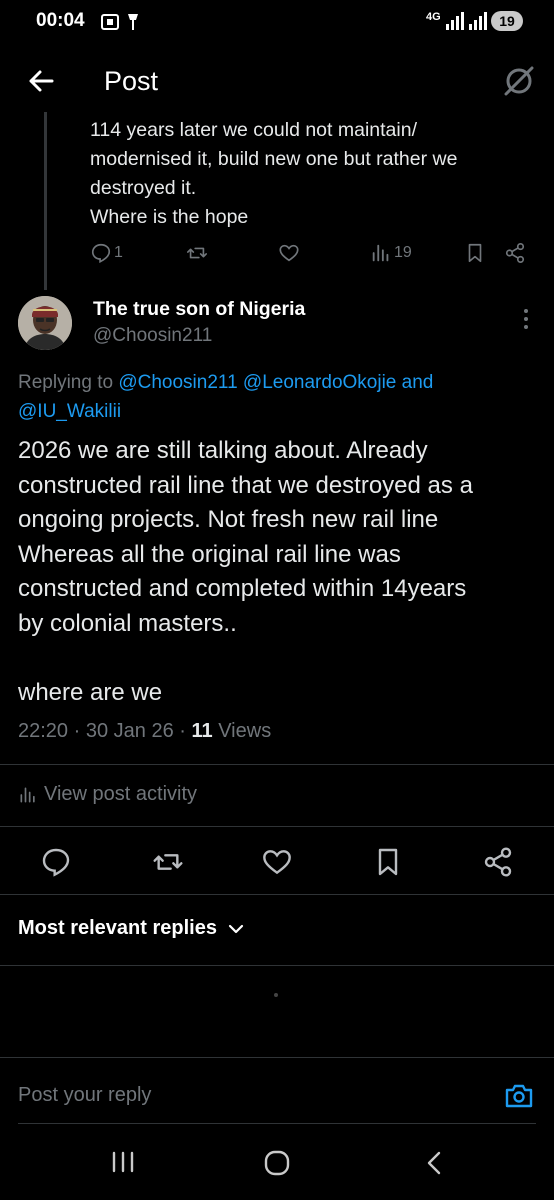 This screenshot has height=1200, width=554. I want to click on recent-apps-icon, so click(123, 1162).